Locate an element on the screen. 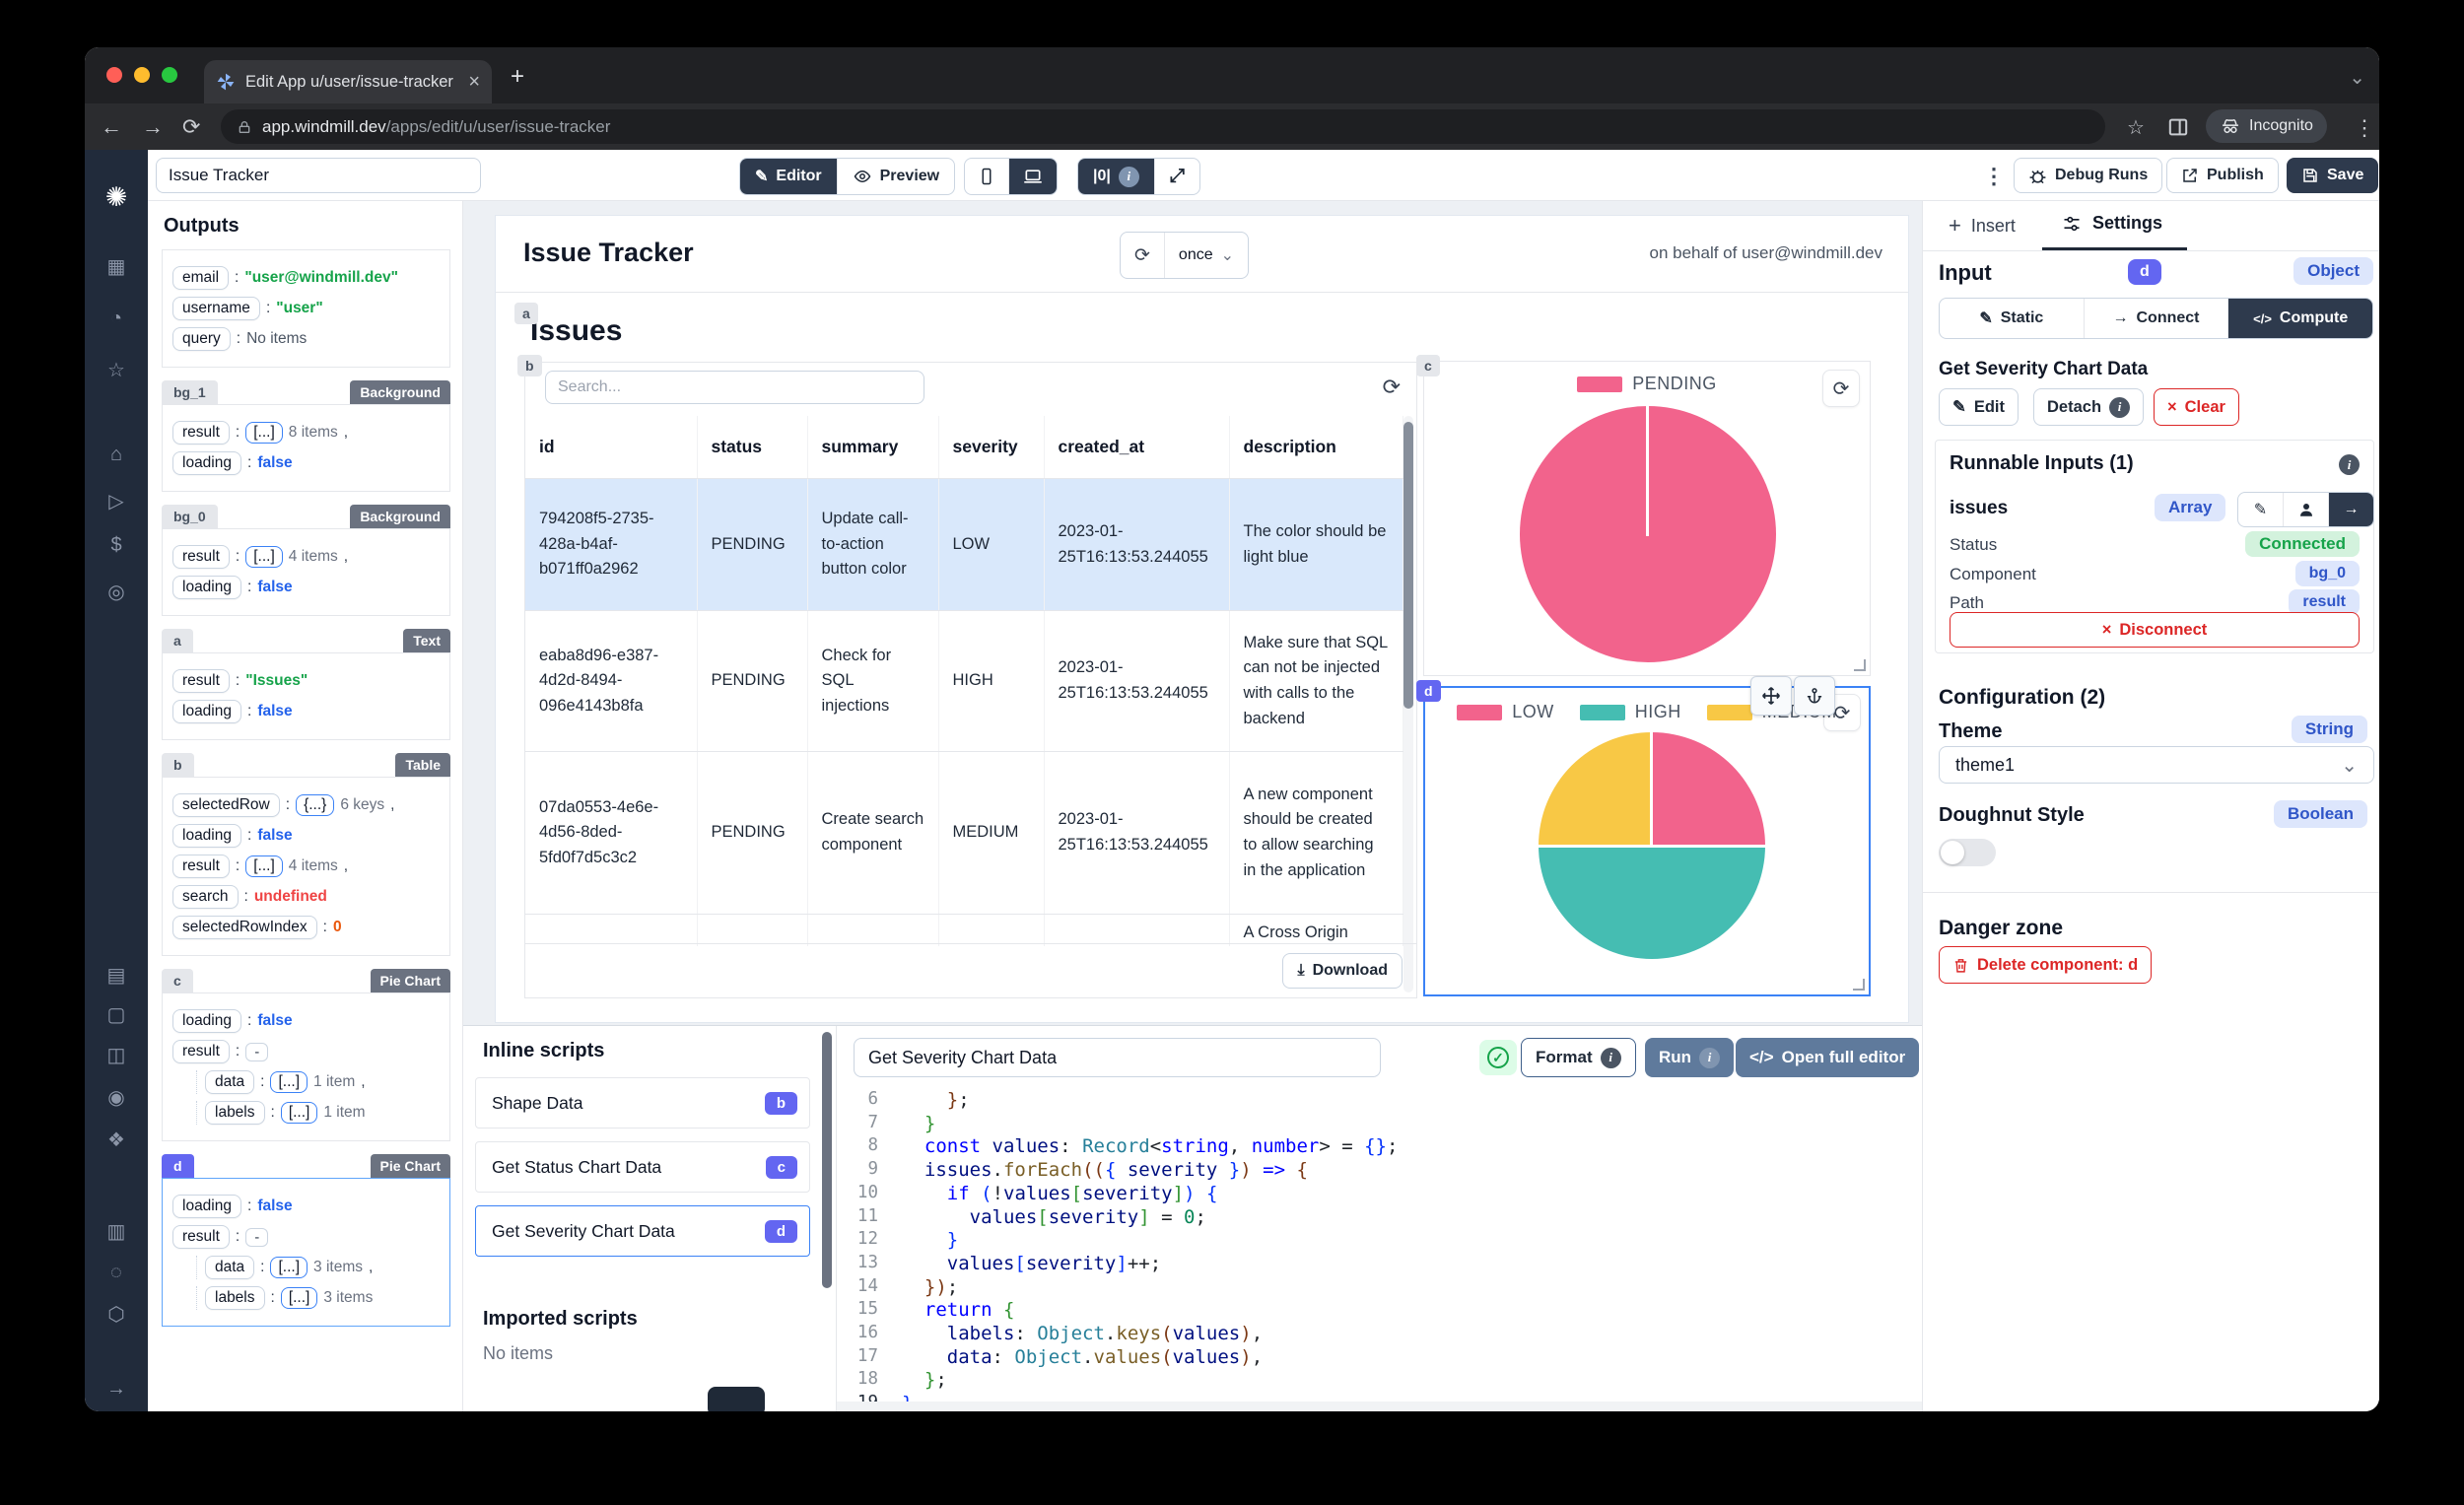 This screenshot has height=1505, width=2464. legend-item: PENDING is located at coordinates (1647, 384).